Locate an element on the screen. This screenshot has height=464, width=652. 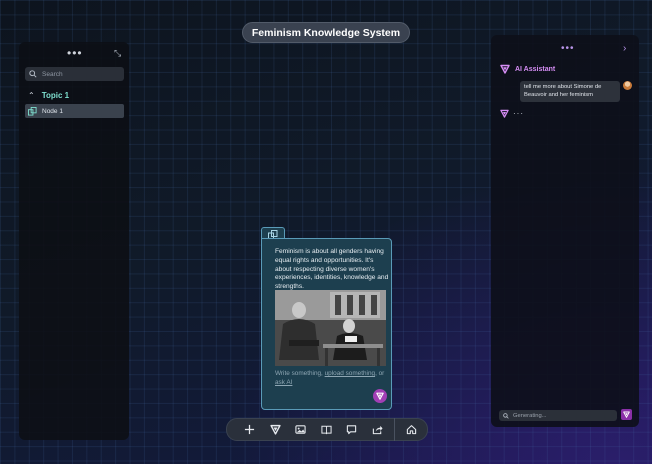
assistant-header: AI Assistant is located at coordinates (527, 69).